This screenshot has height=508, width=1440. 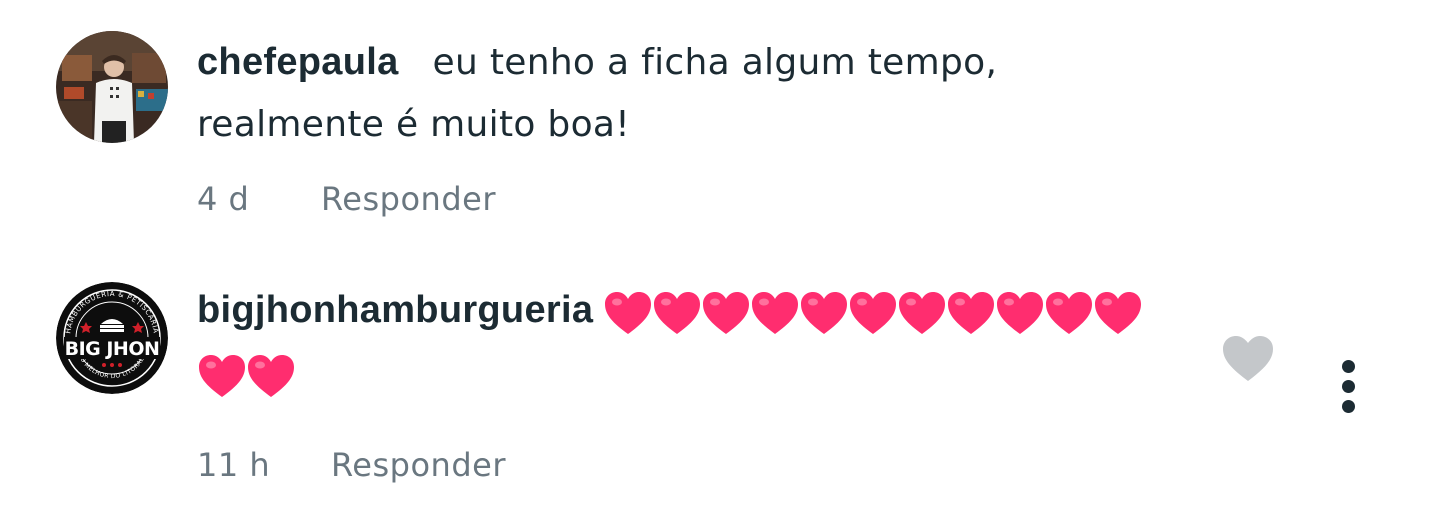 I want to click on comment-timestamp: 11 h, so click(x=234, y=465).